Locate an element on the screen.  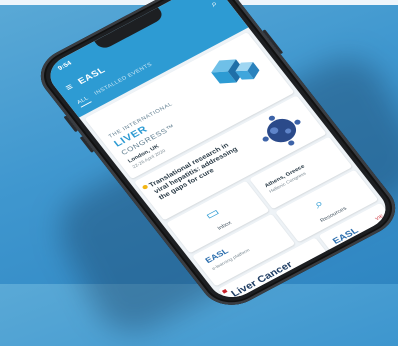
inbox-icon: ▭ is located at coordinates (212, 213).